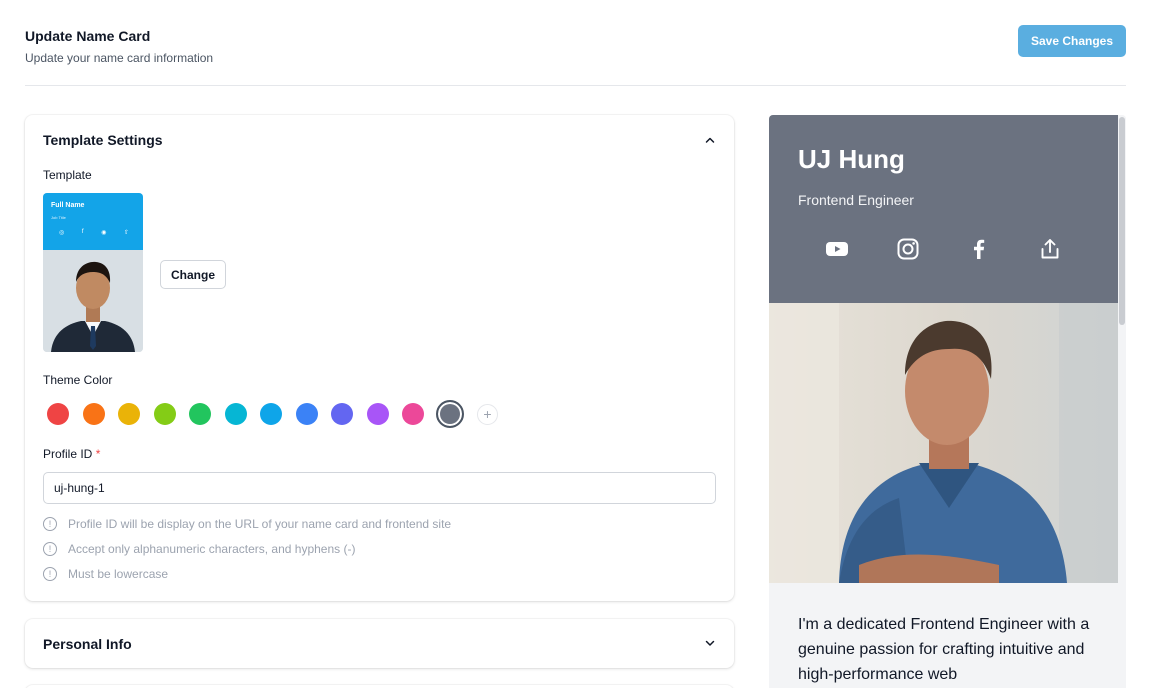 This screenshot has height=688, width=1152. Describe the element at coordinates (93, 301) in the screenshot. I see `thumbnail-photo` at that location.